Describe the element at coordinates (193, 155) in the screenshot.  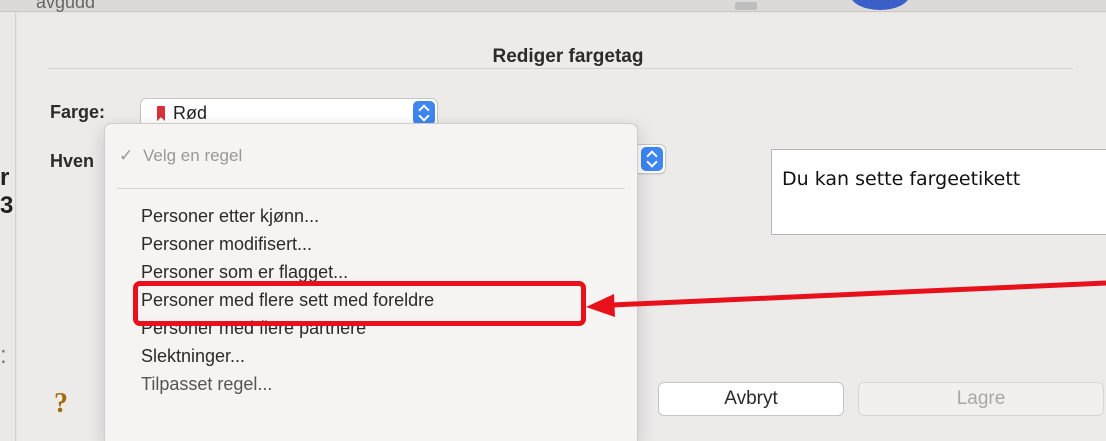
I see `menu-item-label: Velg en regel` at that location.